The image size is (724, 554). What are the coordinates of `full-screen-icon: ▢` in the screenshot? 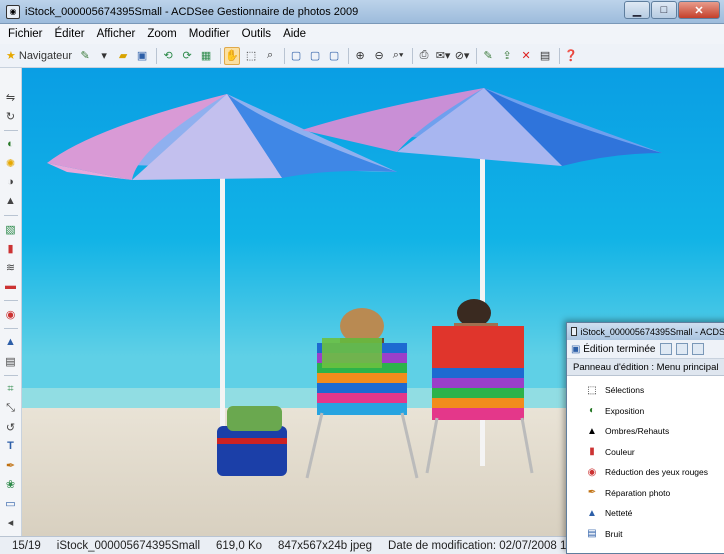 It's located at (334, 56).